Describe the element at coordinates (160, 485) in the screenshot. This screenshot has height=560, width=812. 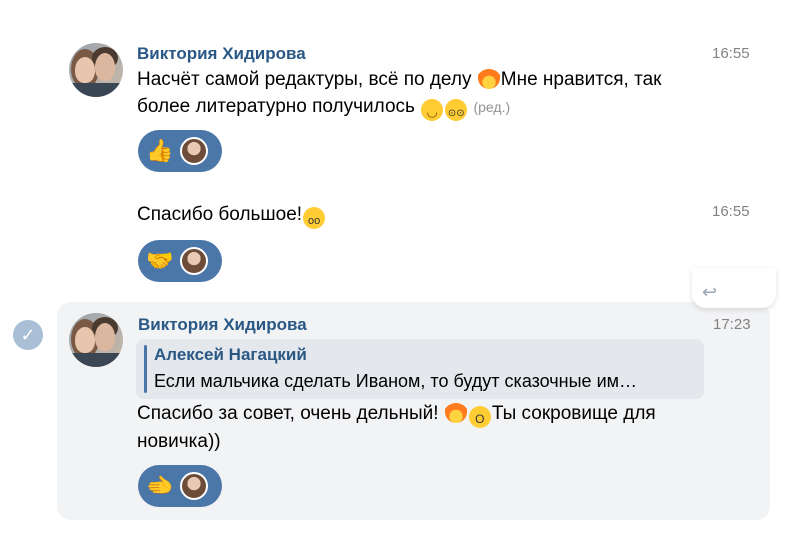
I see `pointing-hand-icon: 🫲` at that location.